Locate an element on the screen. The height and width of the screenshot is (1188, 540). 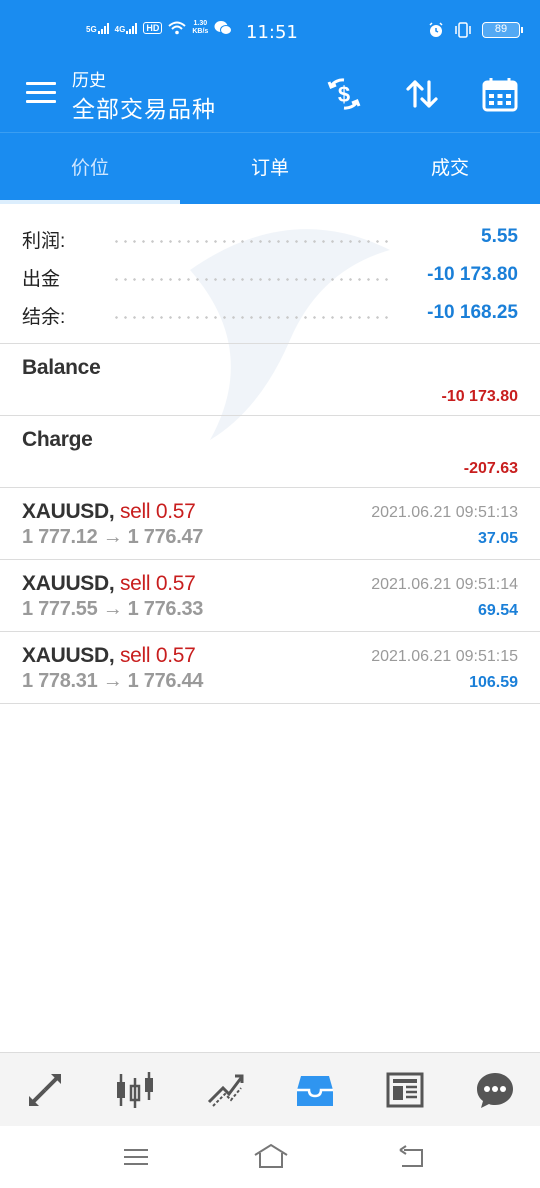
nav-quotes is located at coordinates (45, 1089).